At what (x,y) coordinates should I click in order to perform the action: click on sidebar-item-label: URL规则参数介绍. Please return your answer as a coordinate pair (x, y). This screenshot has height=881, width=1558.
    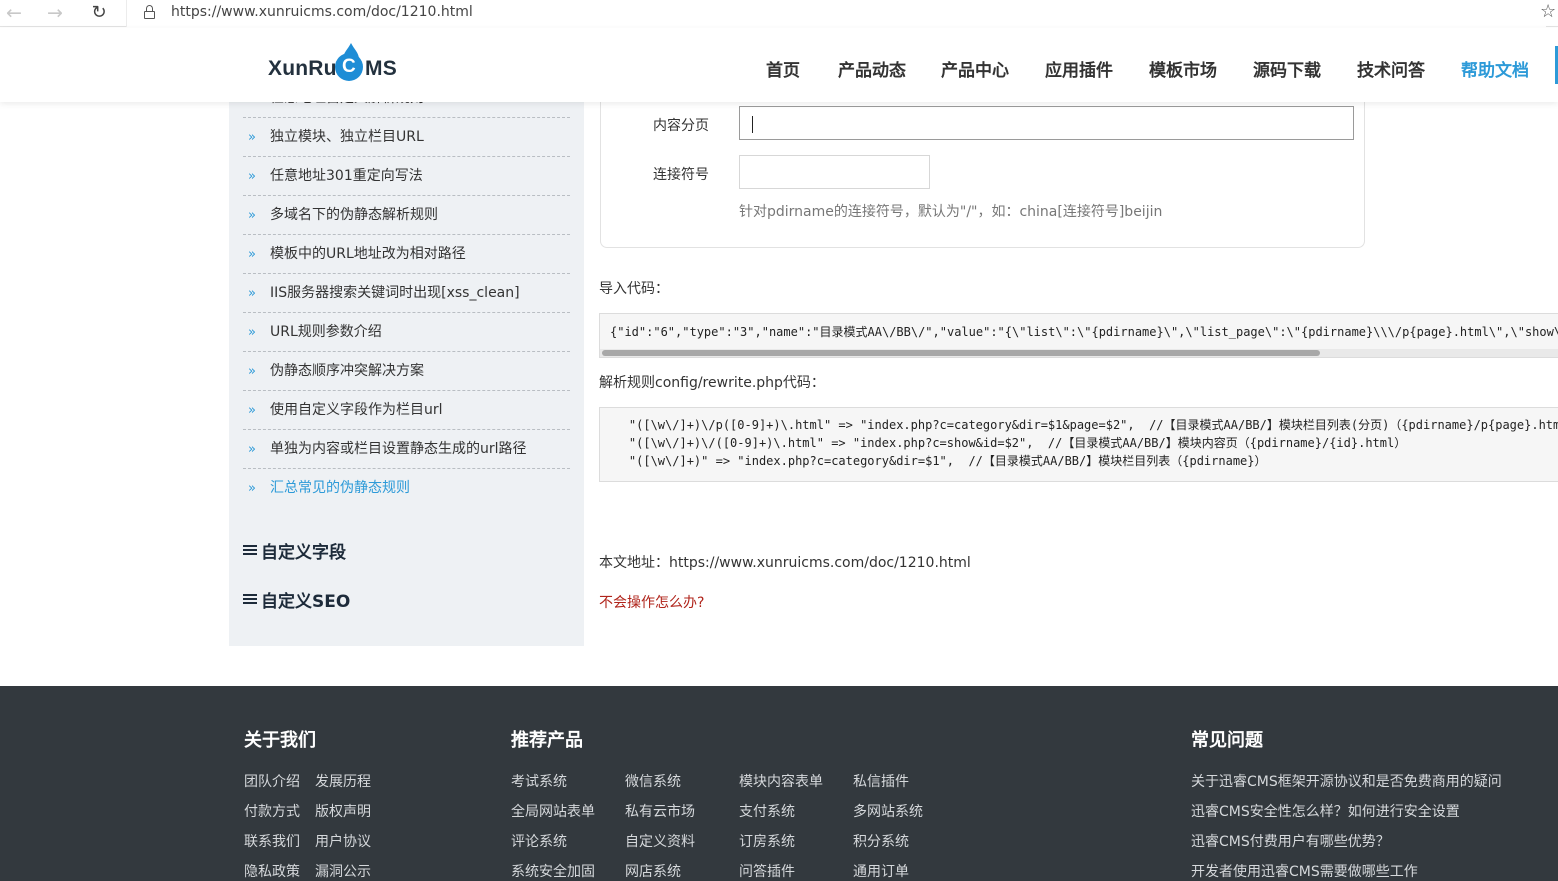
    Looking at the image, I should click on (326, 332).